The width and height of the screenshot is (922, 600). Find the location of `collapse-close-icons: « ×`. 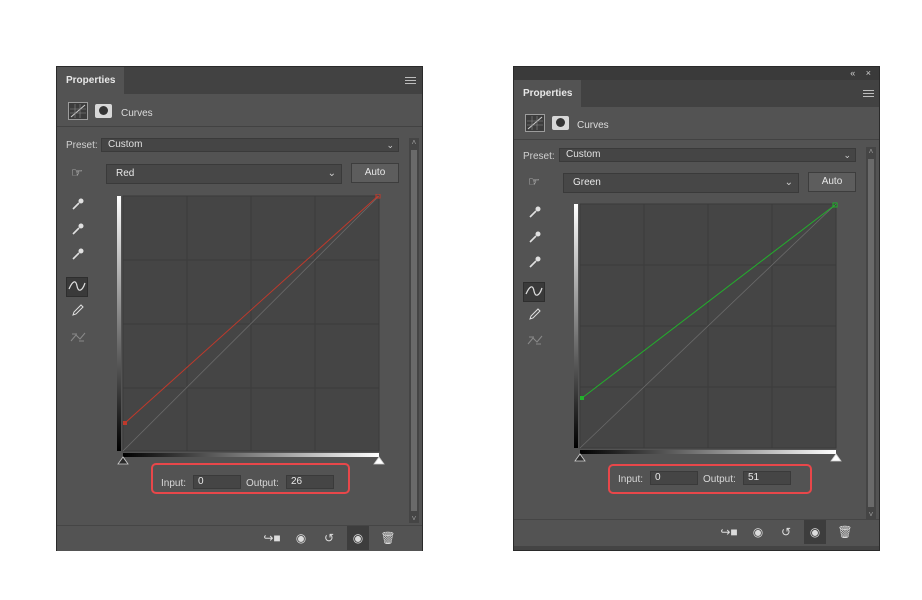

collapse-close-icons: « × is located at coordinates (862, 73).